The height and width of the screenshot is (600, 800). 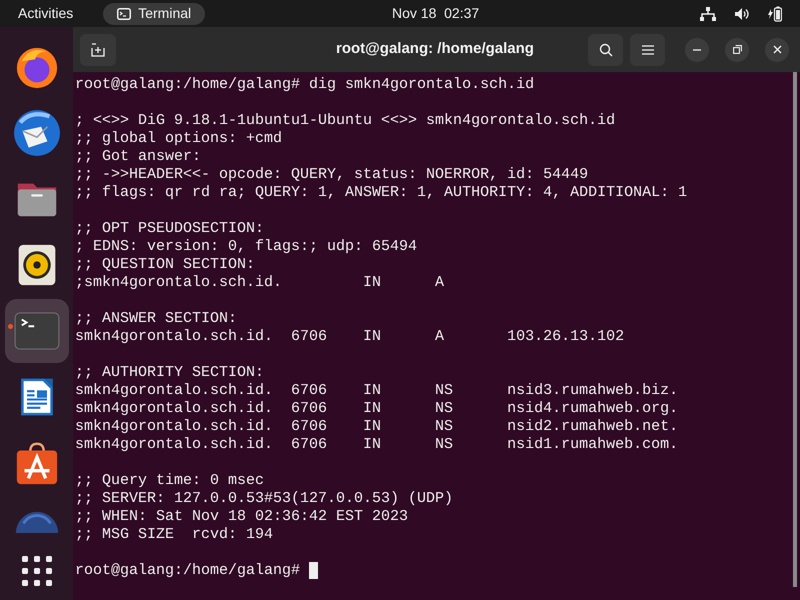 I want to click on minimize-button, so click(x=697, y=50).